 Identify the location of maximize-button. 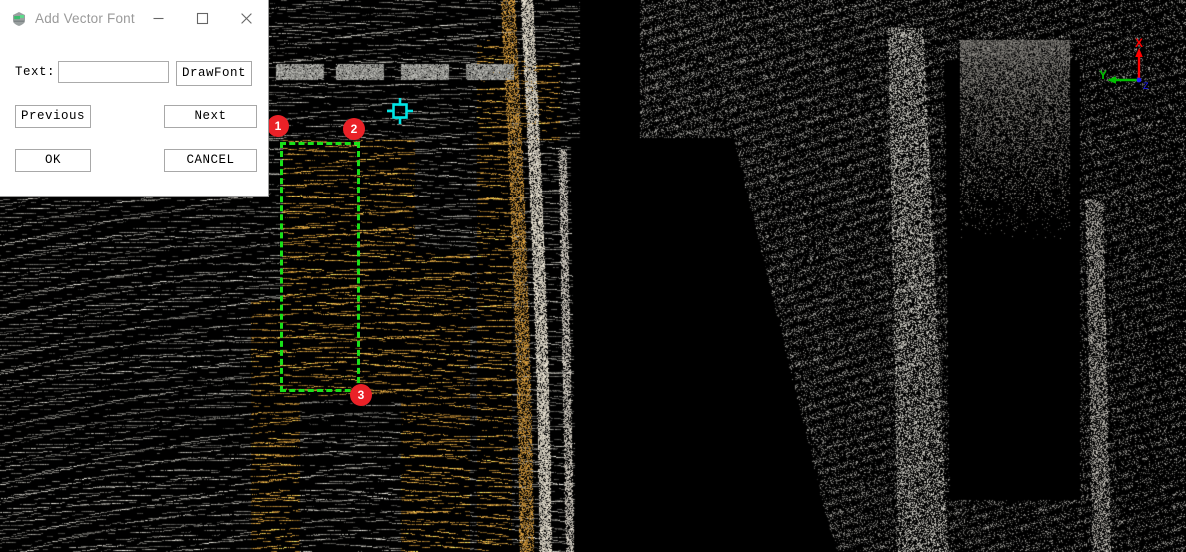
(202, 18).